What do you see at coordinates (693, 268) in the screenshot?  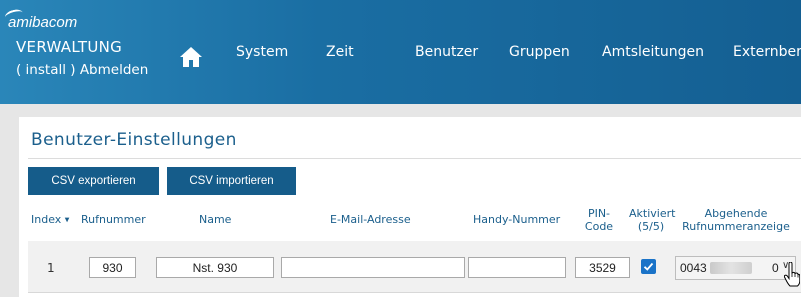 I see `outgoing-number-prefix: 0043` at bounding box center [693, 268].